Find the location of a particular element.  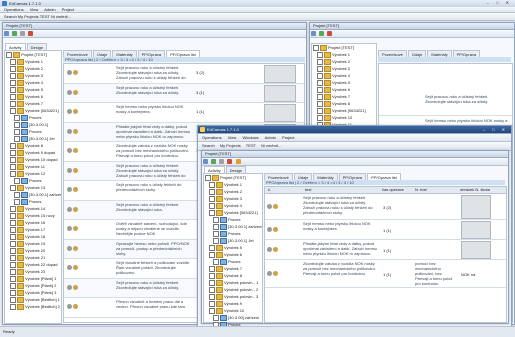

tree-item: Výrobek 11 is located at coordinates (33, 166).